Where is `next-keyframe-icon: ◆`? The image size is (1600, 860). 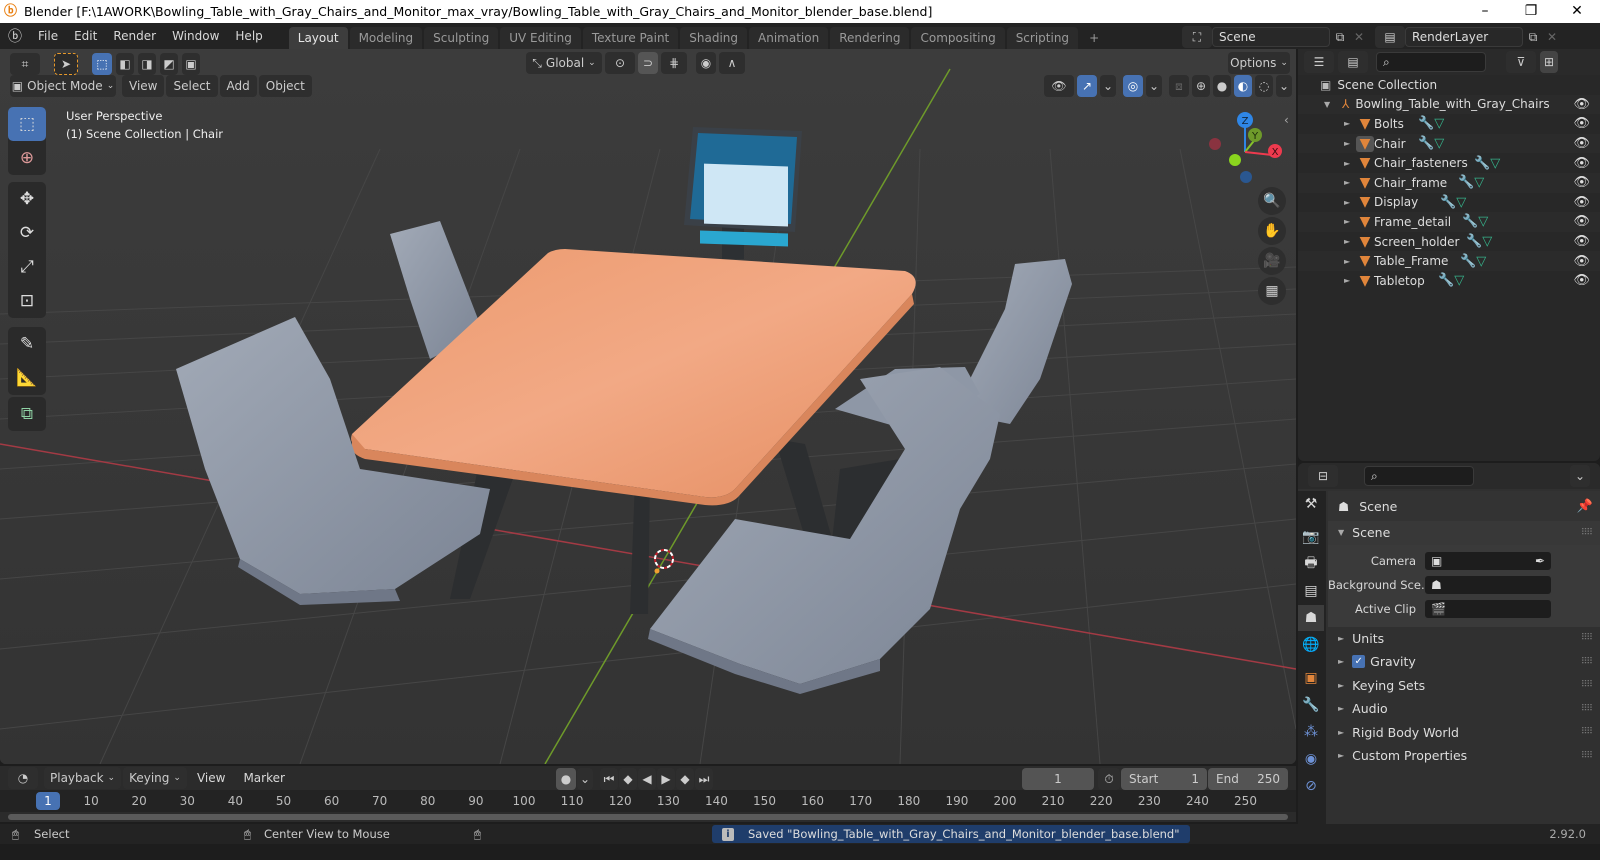 next-keyframe-icon: ◆ is located at coordinates (685, 779).